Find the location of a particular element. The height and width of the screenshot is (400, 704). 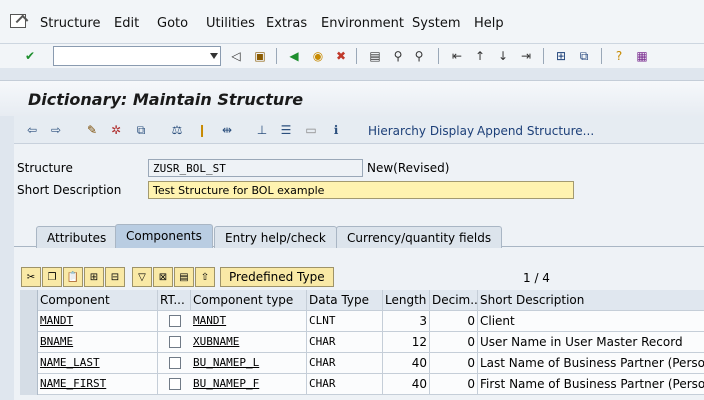

activate-icon: ❙ is located at coordinates (202, 130).